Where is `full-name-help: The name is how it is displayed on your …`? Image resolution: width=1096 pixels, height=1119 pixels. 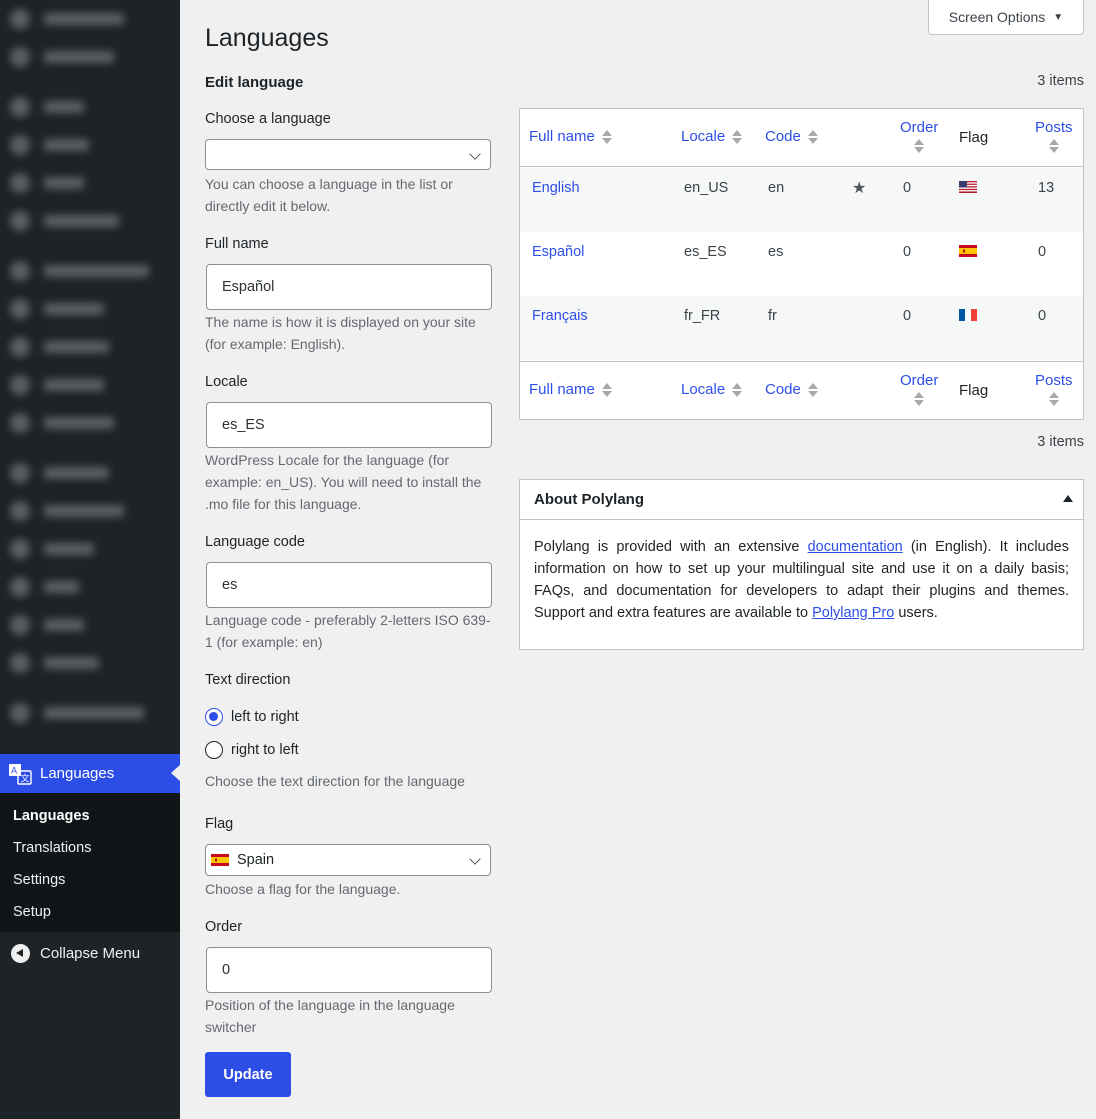
full-name-help: The name is how it is displayed on your … is located at coordinates (340, 333).